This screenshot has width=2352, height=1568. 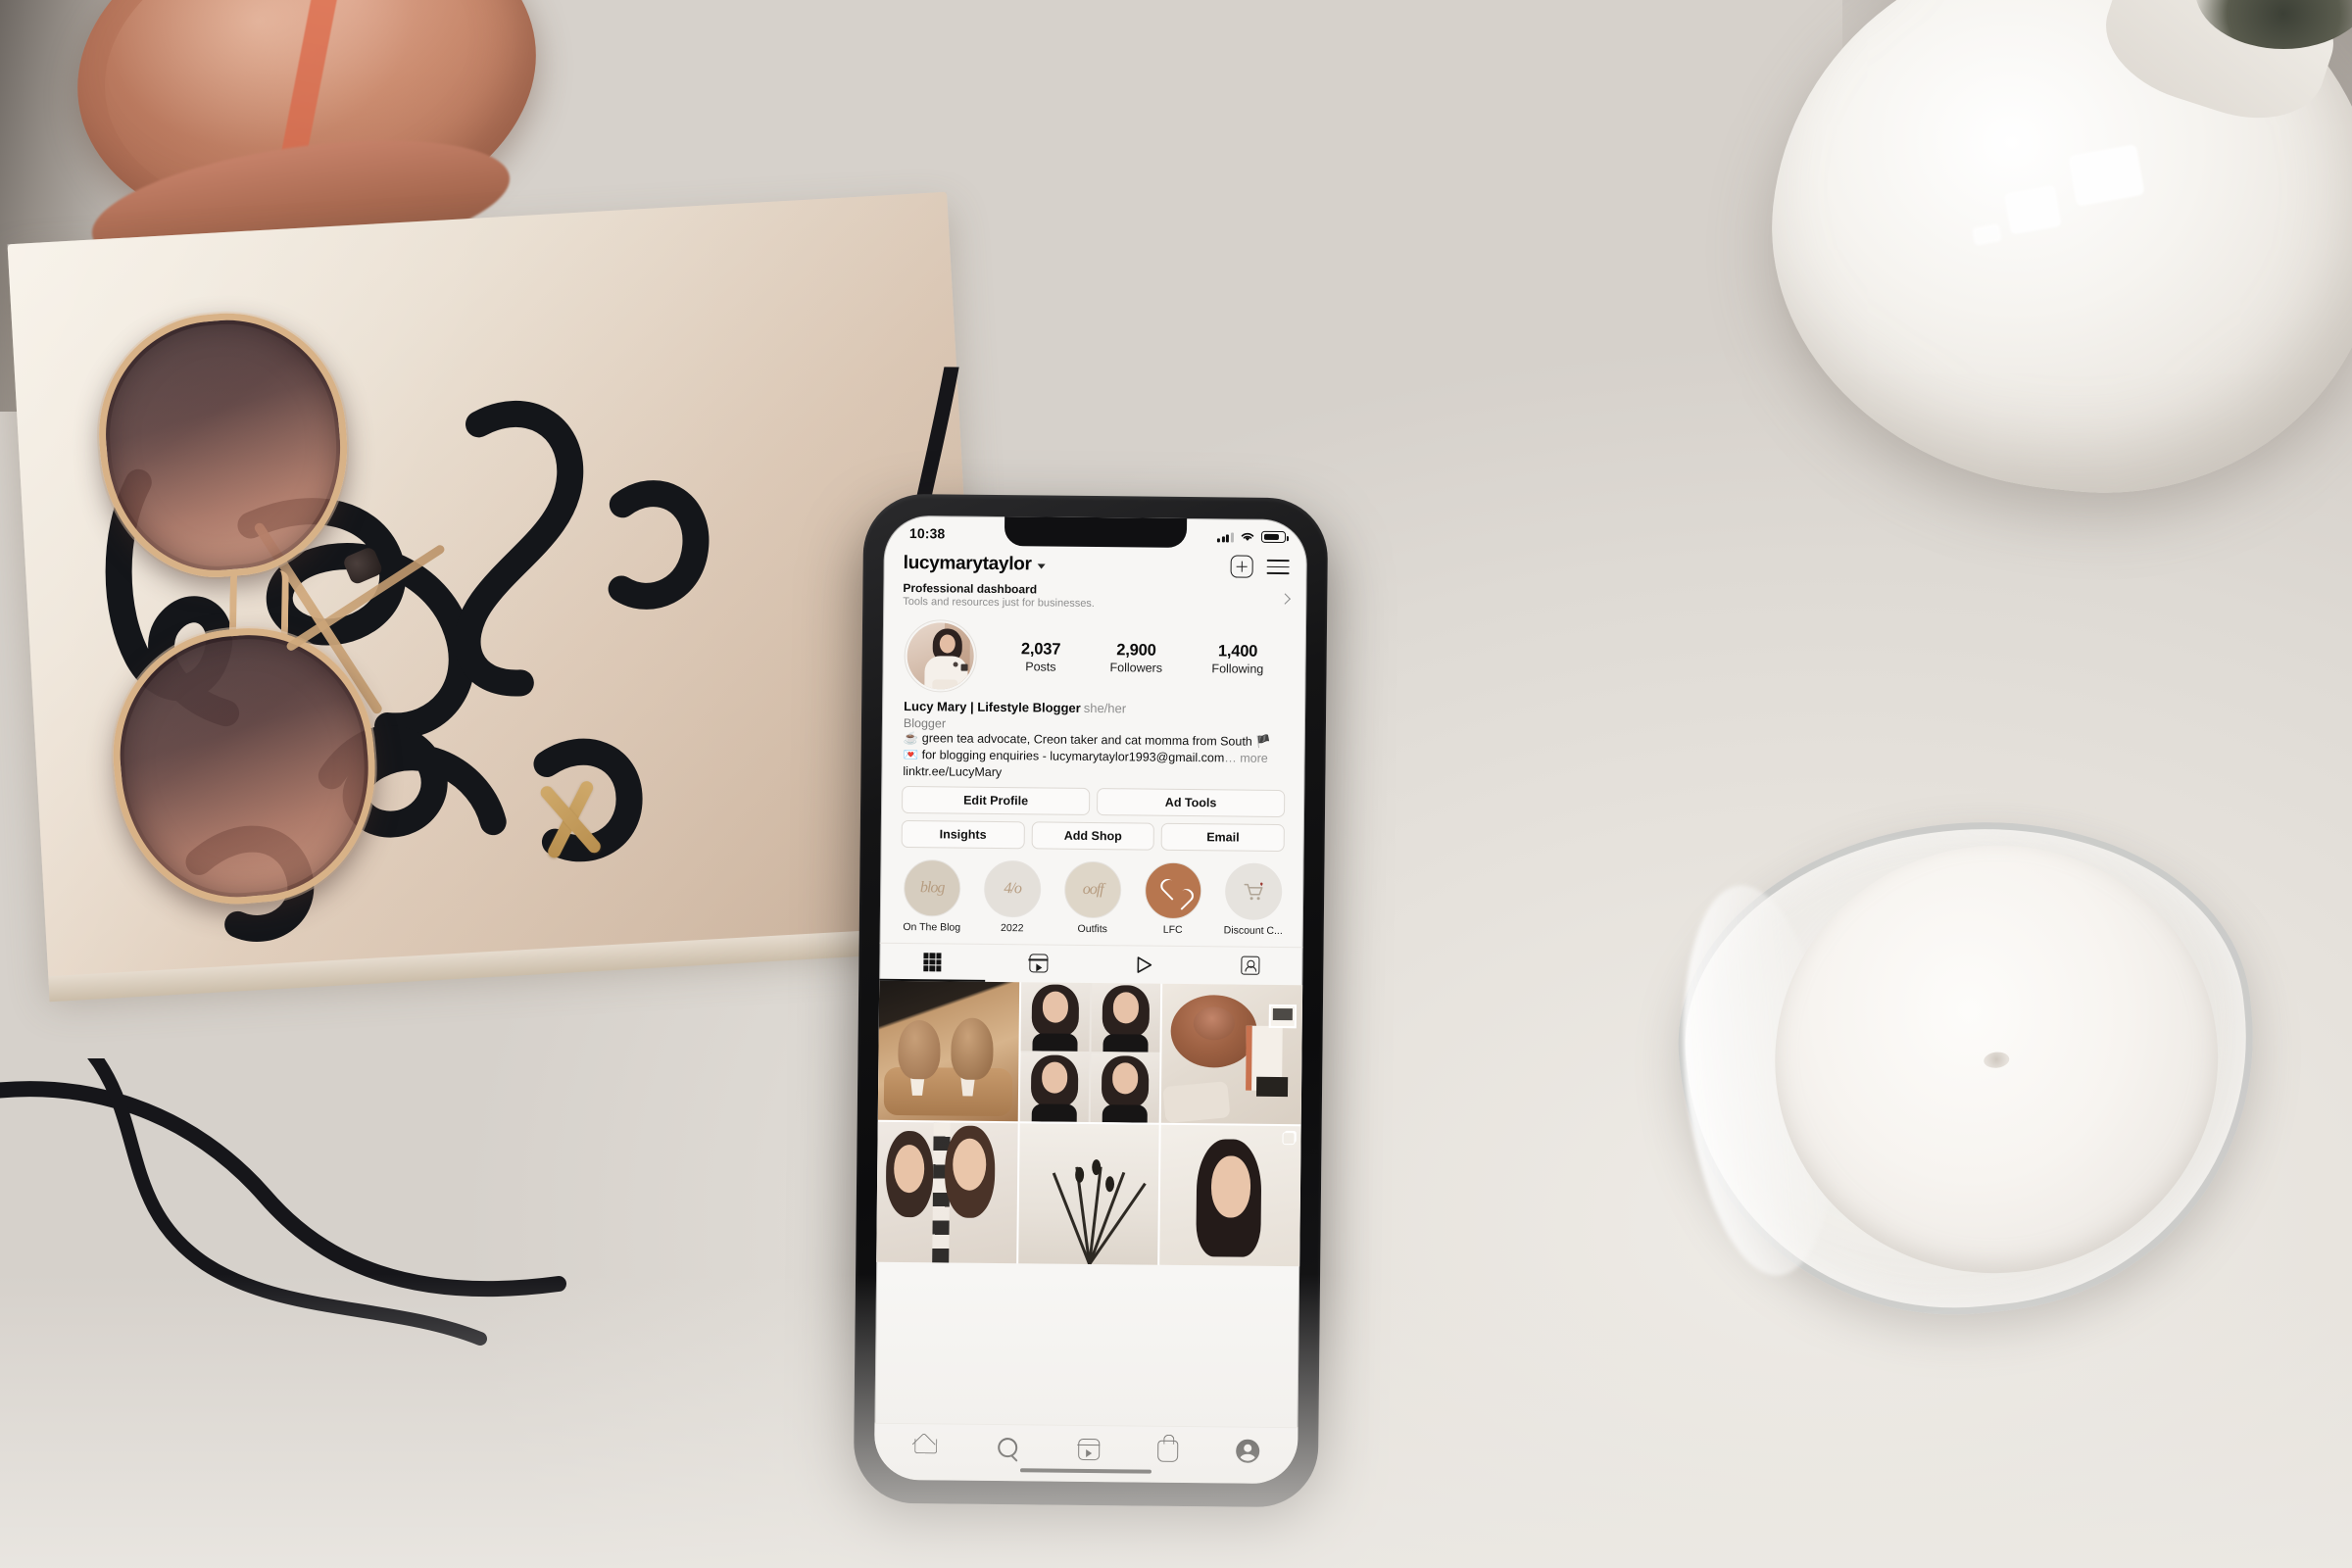 I want to click on post-ice-cream, so click(x=948, y=1051).